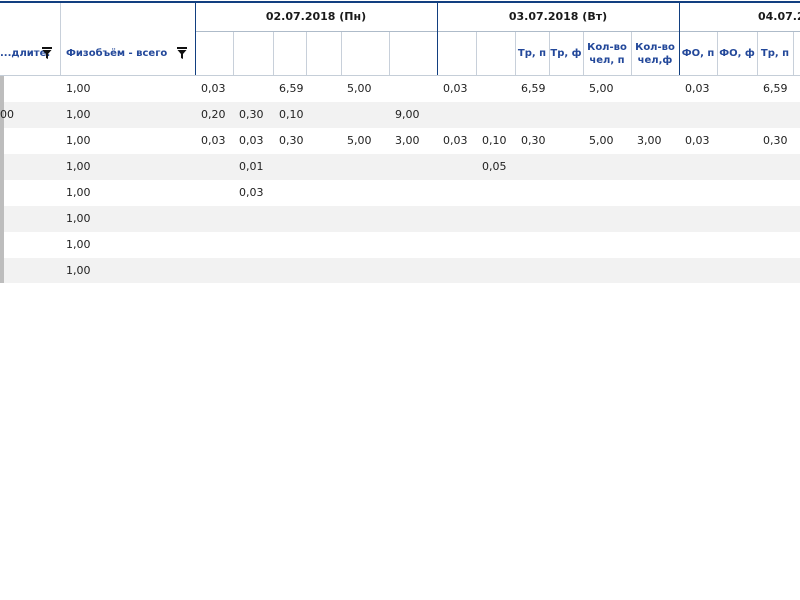  I want to click on table-row: 1,00, so click(400, 219).